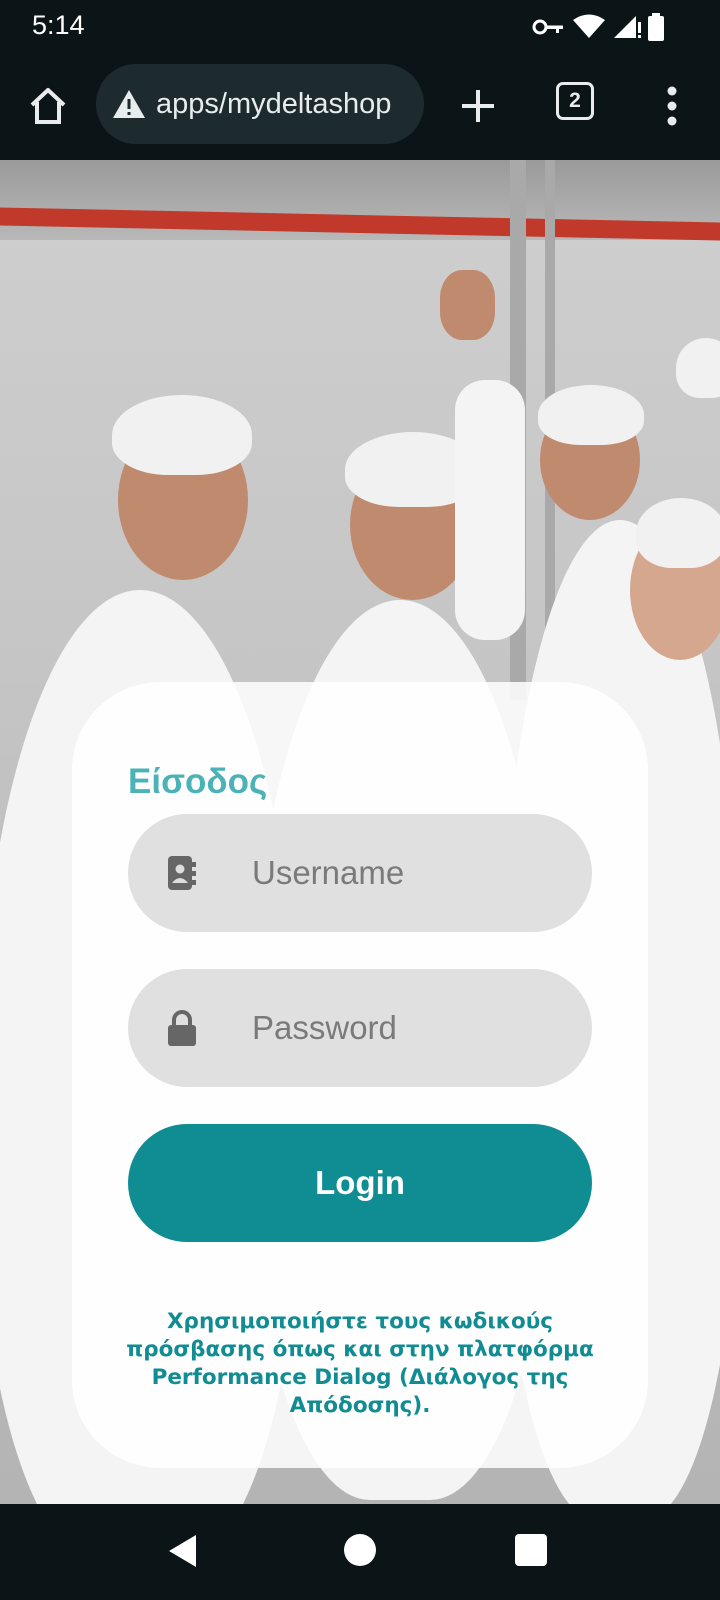 This screenshot has width=720, height=1600. What do you see at coordinates (412, 1028) in the screenshot?
I see `password-input` at bounding box center [412, 1028].